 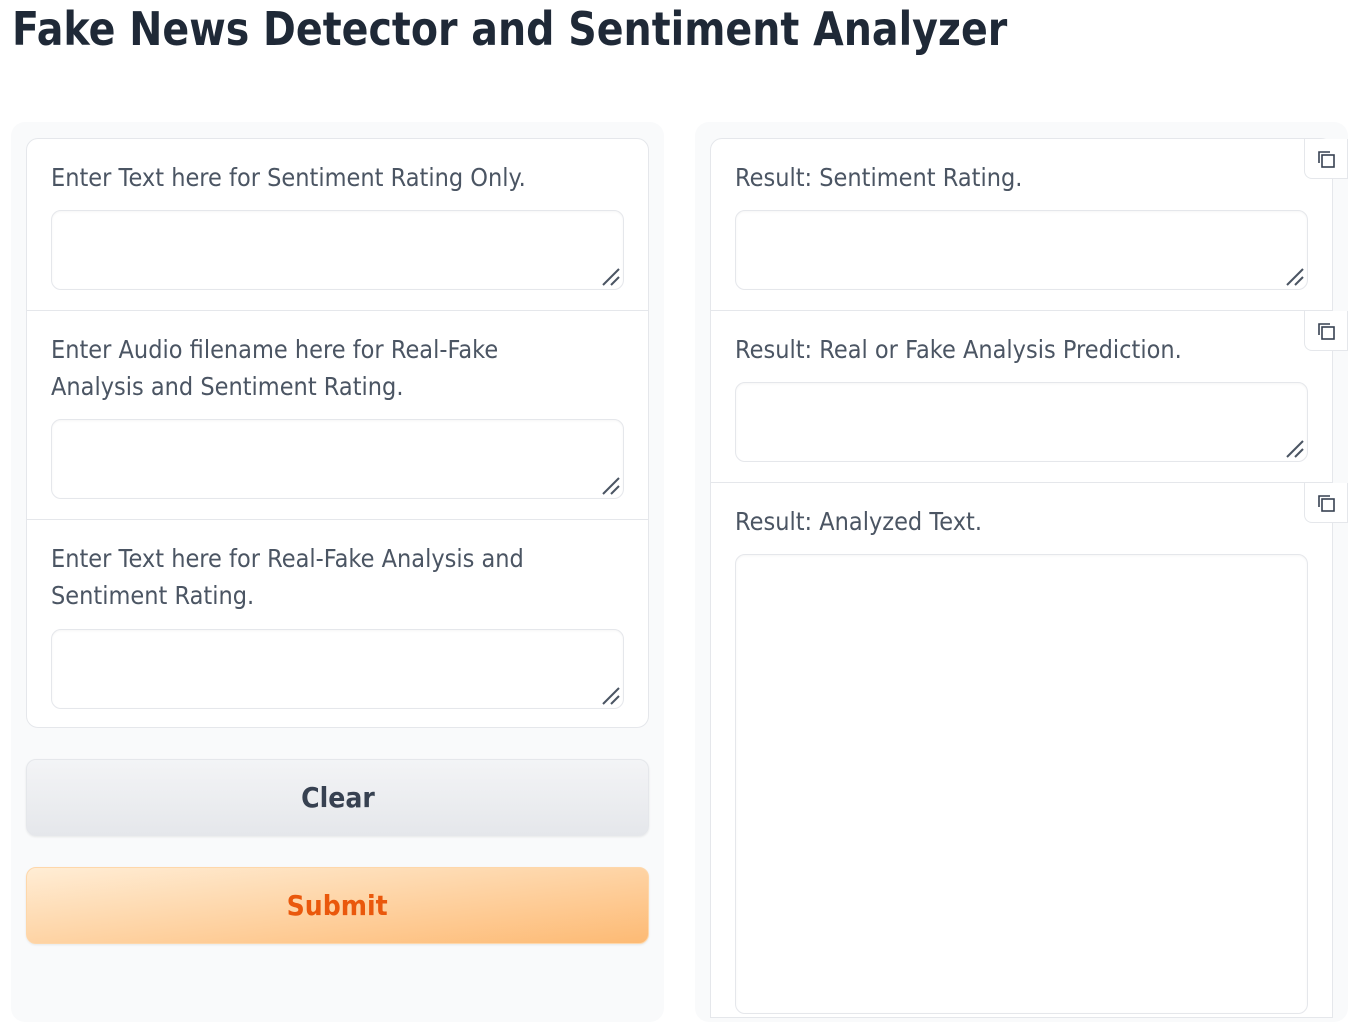 What do you see at coordinates (1021, 250) in the screenshot?
I see `sentiment-result-output` at bounding box center [1021, 250].